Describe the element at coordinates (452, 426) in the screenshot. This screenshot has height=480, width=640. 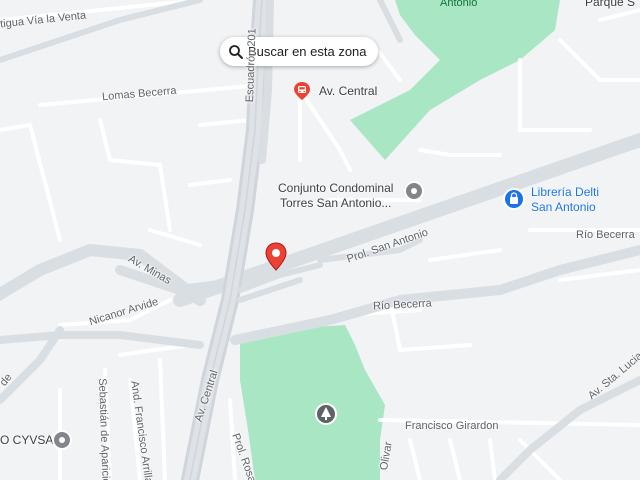
I see `street-label-francisco-girardon: Francisco Girardon` at that location.